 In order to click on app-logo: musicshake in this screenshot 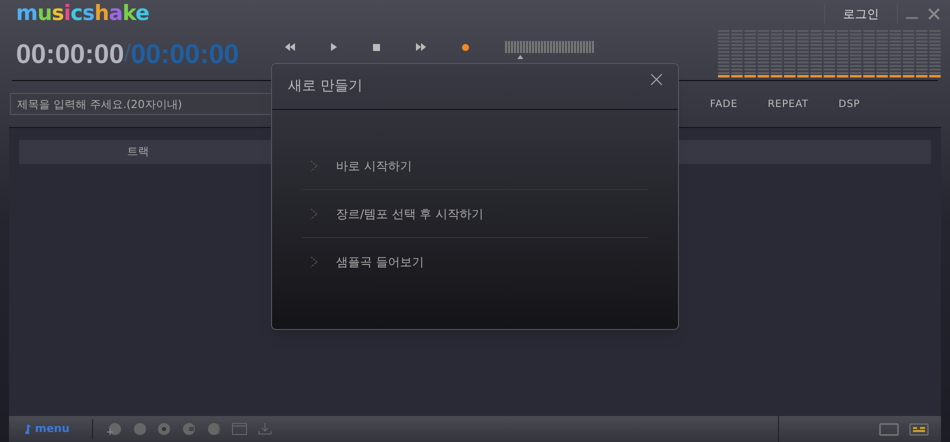, I will do `click(83, 14)`.